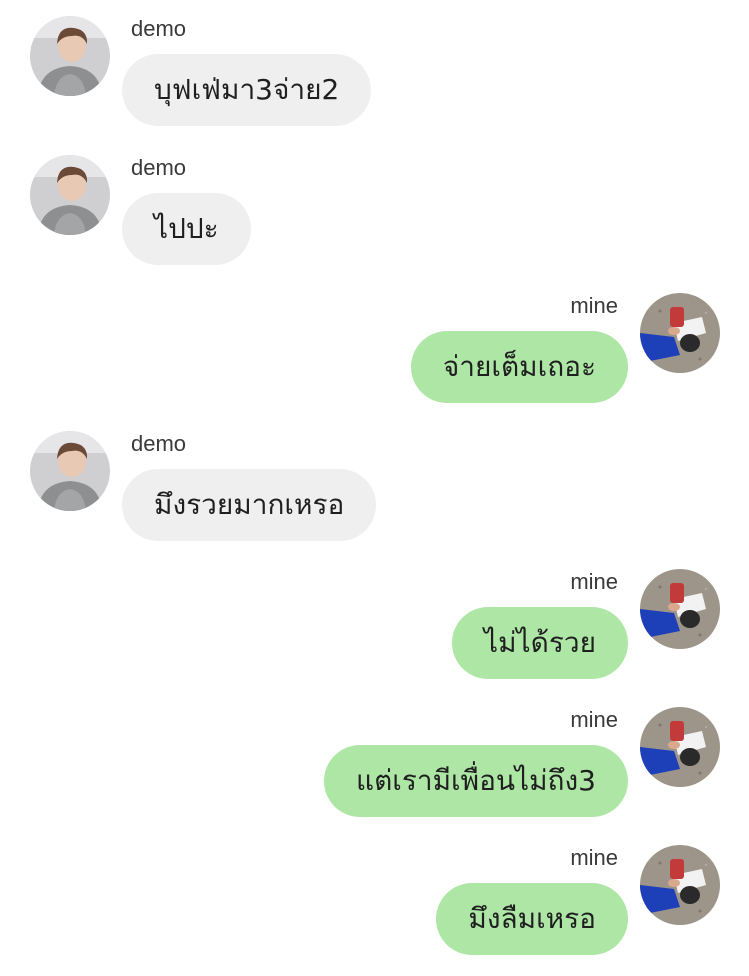 This screenshot has height=976, width=749. What do you see at coordinates (540, 643) in the screenshot?
I see `message-bubble: ไม่ได้รวย` at bounding box center [540, 643].